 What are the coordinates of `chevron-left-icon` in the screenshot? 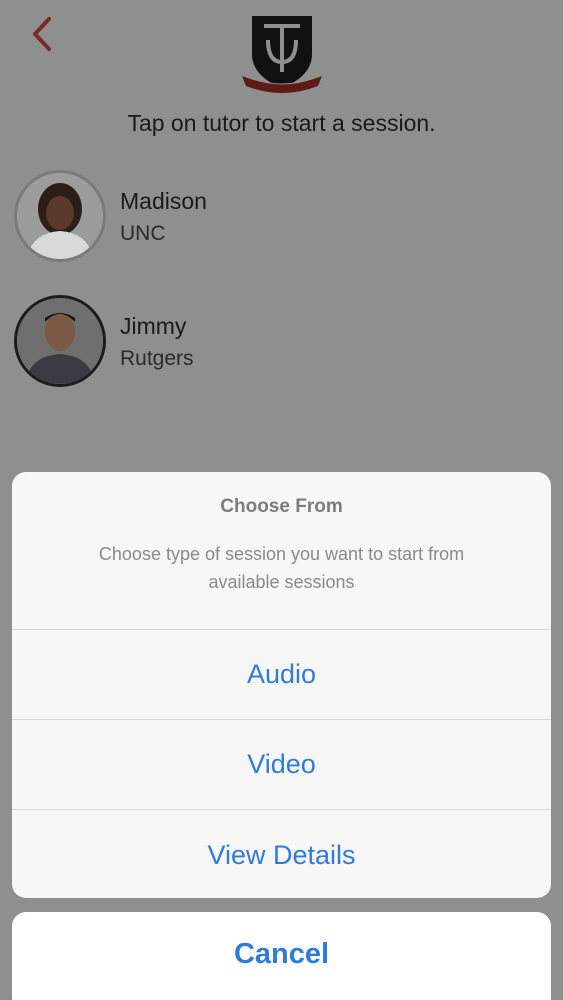 It's located at (42, 34).